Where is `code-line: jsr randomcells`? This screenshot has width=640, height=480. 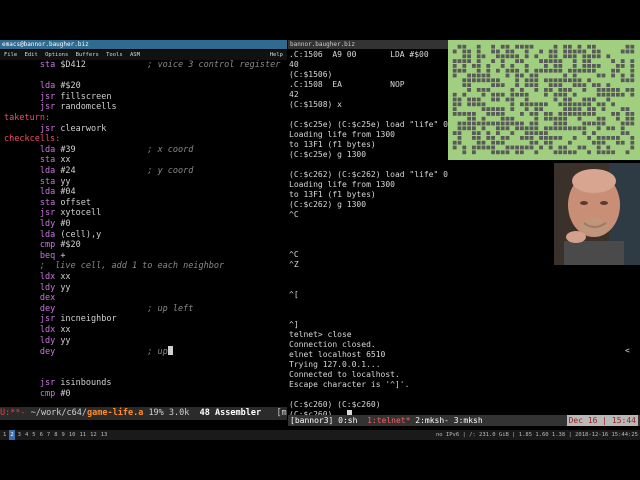 code-line: jsr randomcells is located at coordinates (60, 107).